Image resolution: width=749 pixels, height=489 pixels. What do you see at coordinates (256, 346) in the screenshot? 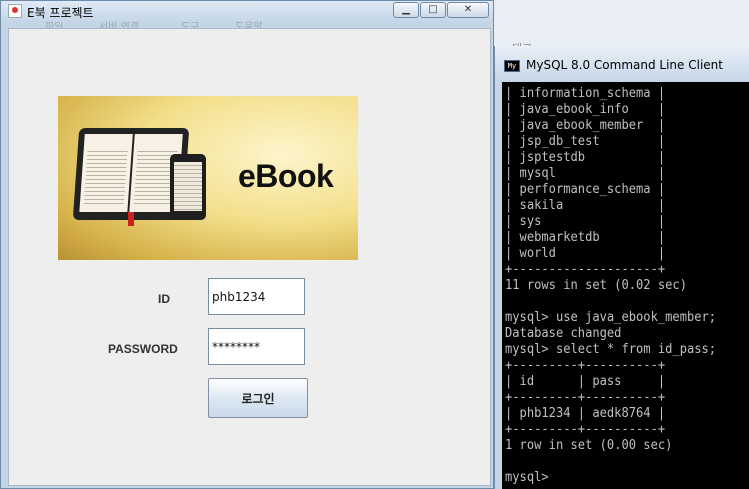
I see `password-input` at bounding box center [256, 346].